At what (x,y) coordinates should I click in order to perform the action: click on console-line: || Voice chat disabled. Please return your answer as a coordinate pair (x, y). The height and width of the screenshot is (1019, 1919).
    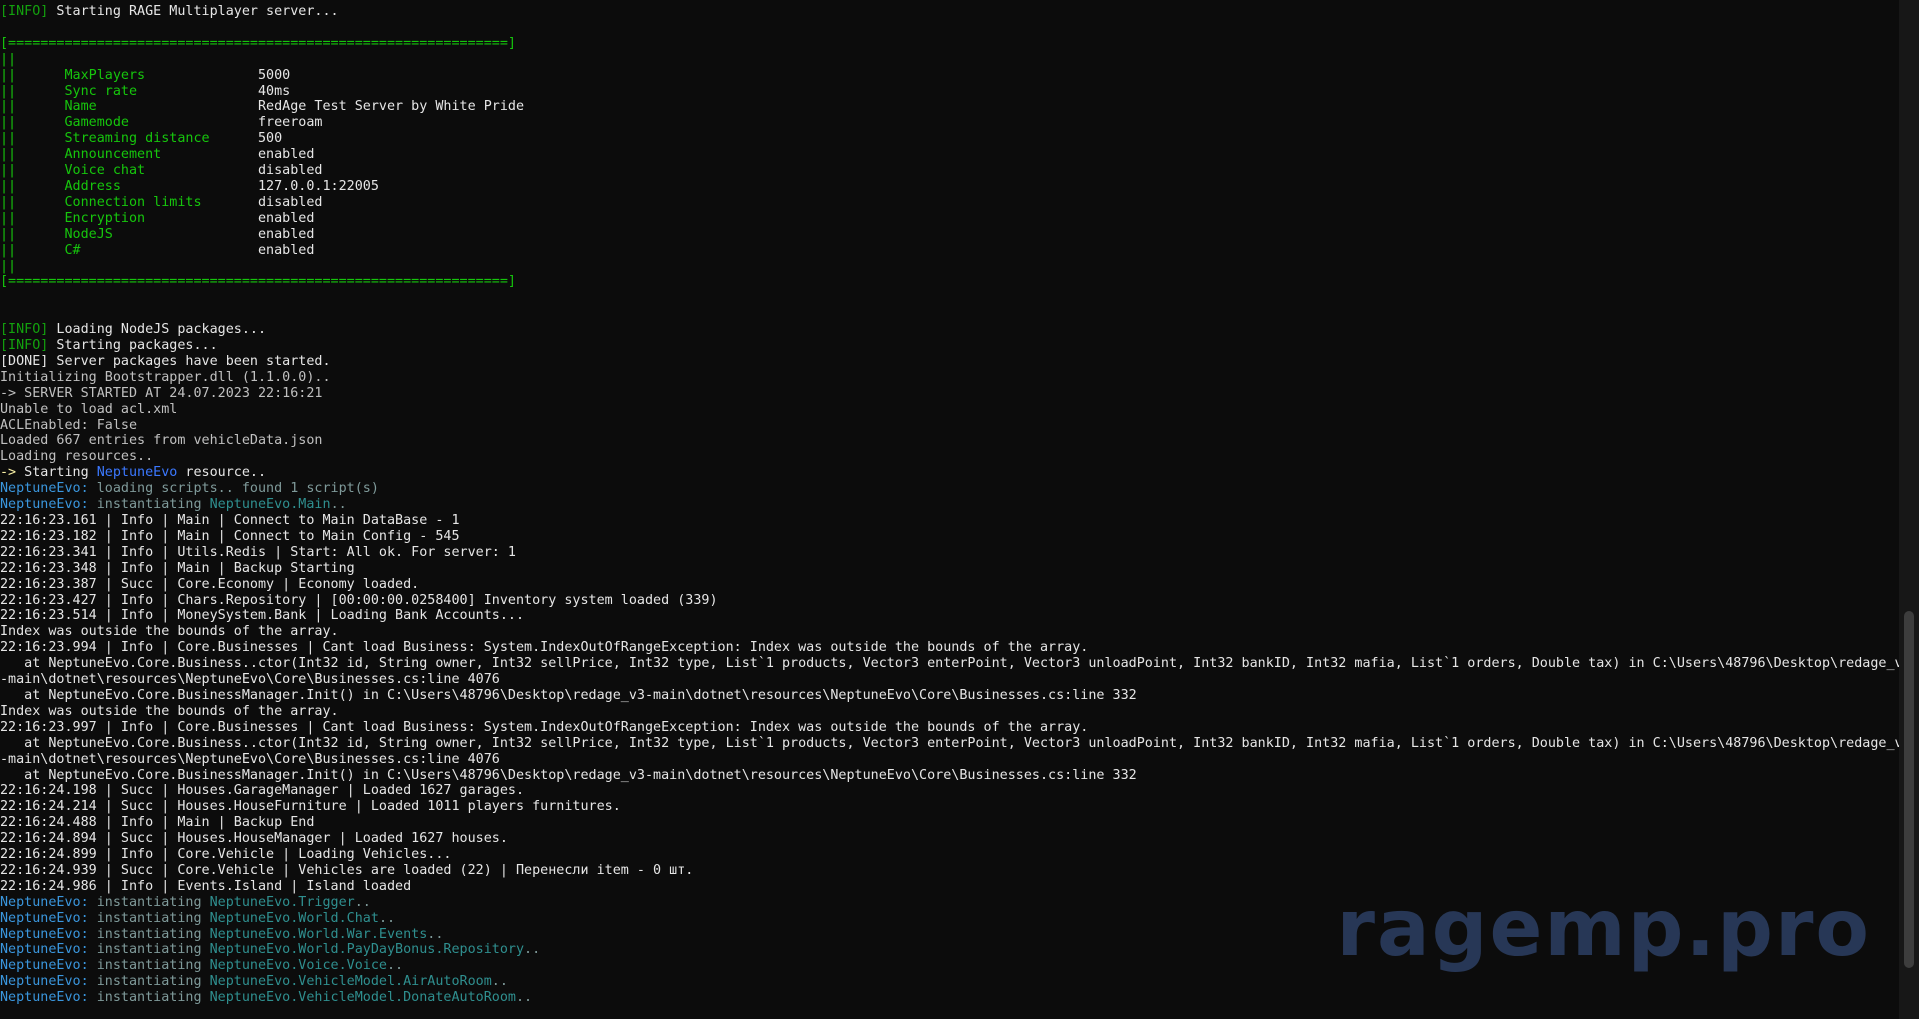
    Looking at the image, I should click on (948, 171).